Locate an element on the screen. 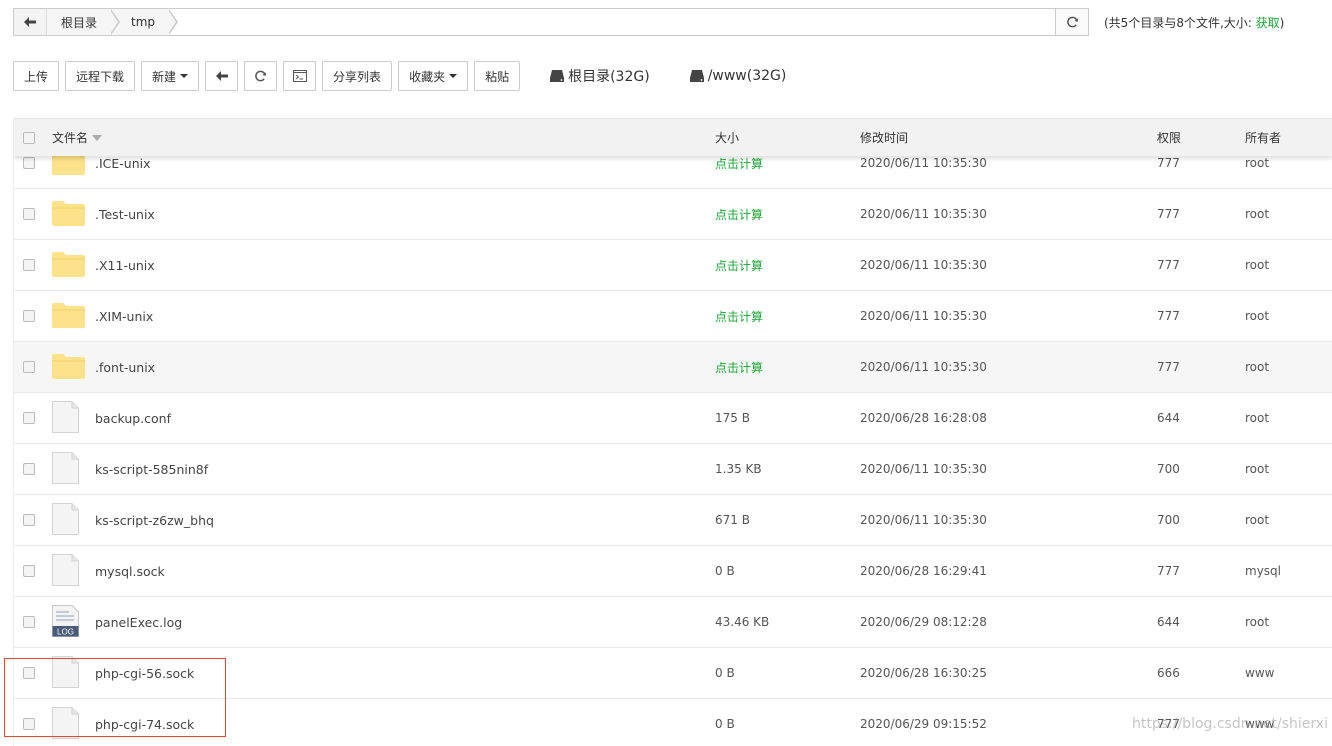  back-button is located at coordinates (222, 76).